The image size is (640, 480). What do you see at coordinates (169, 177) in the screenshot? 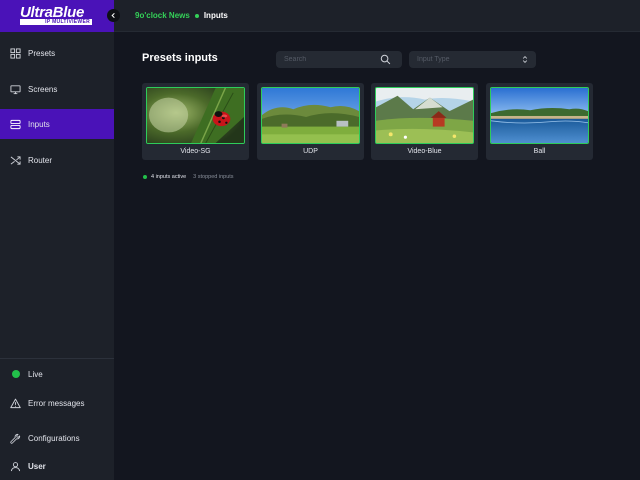
I see `active-inputs-count: 4 inputs active` at bounding box center [169, 177].